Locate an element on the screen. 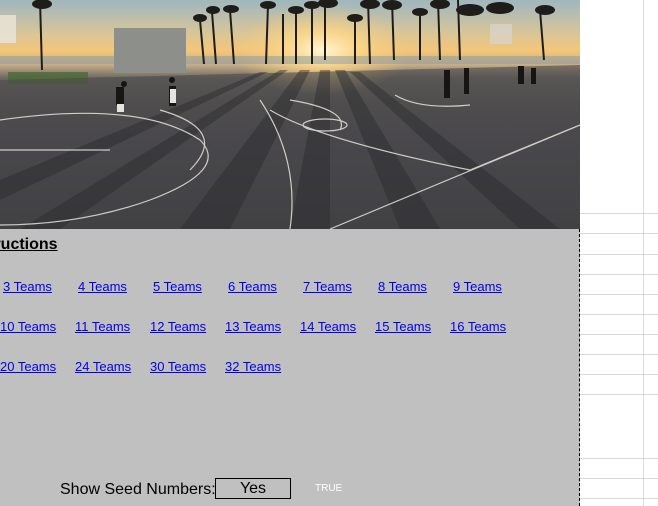 Image resolution: width=658 pixels, height=506 pixels. link-3-teams: 3 Teams is located at coordinates (27, 286).